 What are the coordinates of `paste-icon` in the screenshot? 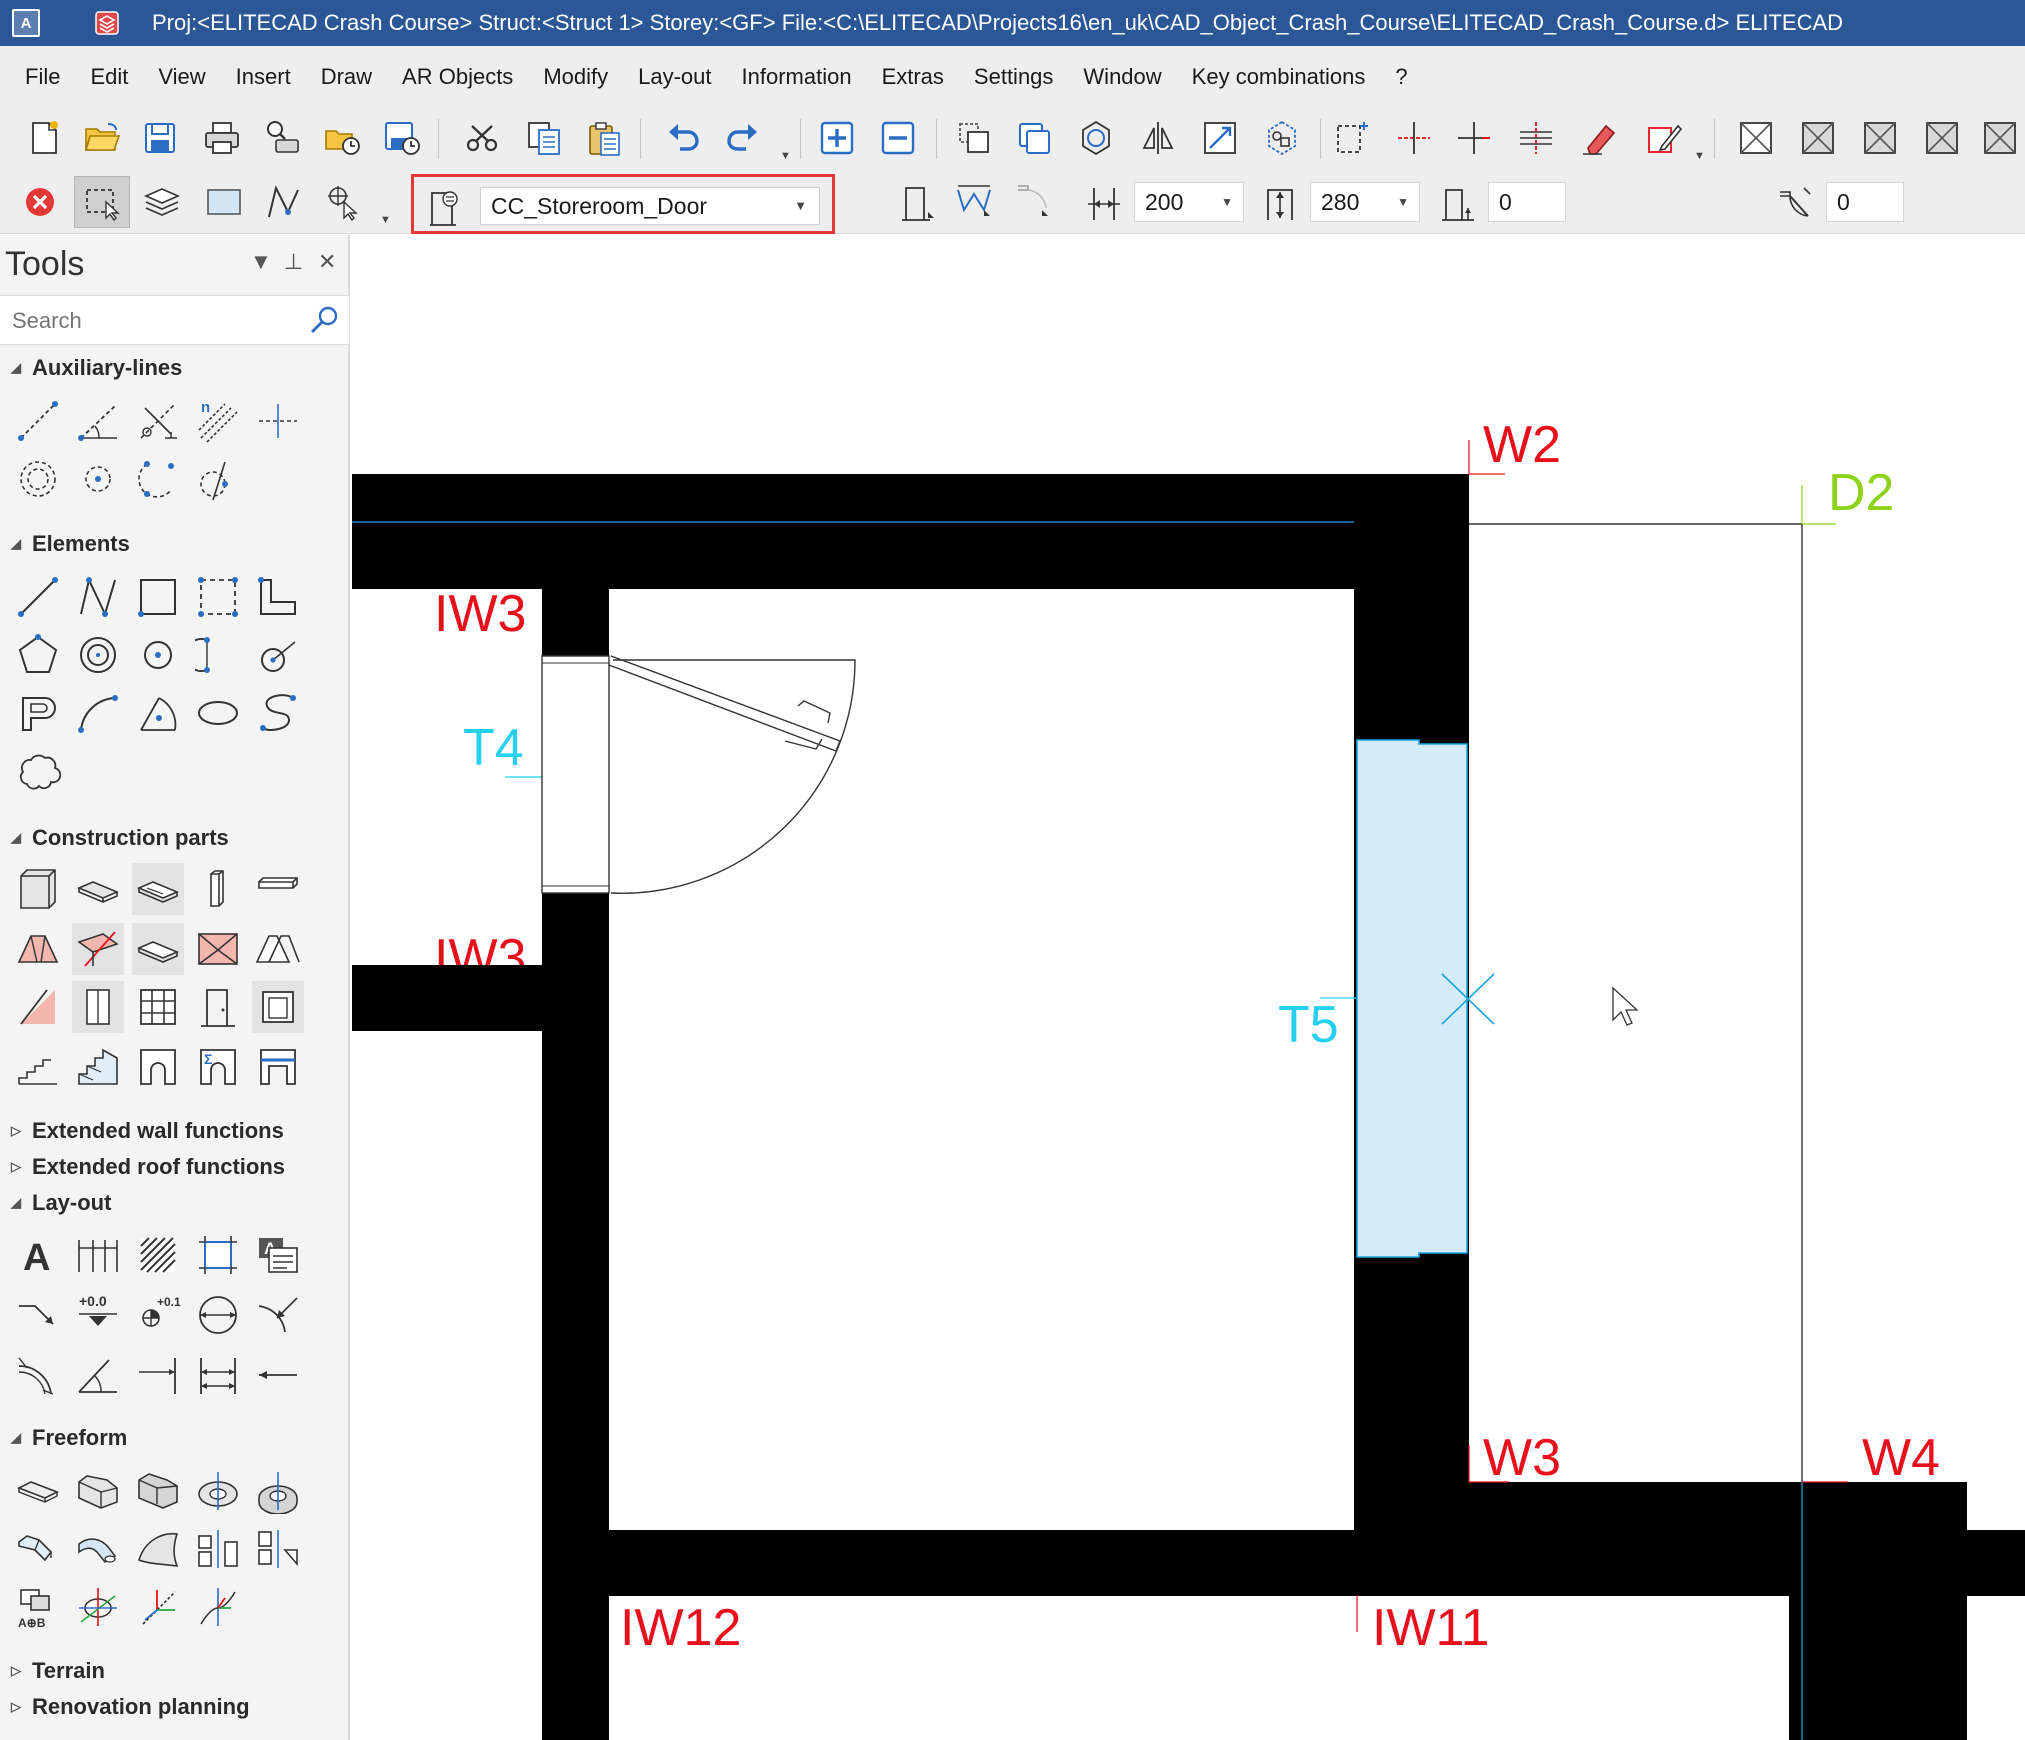 It's located at (604, 138).